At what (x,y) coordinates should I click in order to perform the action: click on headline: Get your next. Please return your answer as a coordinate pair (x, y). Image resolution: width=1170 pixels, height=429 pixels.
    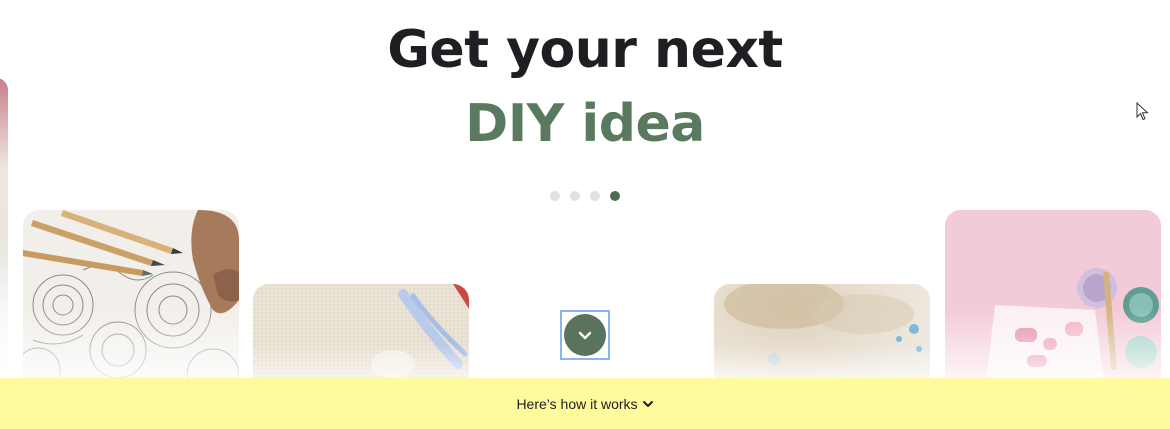
    Looking at the image, I should click on (585, 50).